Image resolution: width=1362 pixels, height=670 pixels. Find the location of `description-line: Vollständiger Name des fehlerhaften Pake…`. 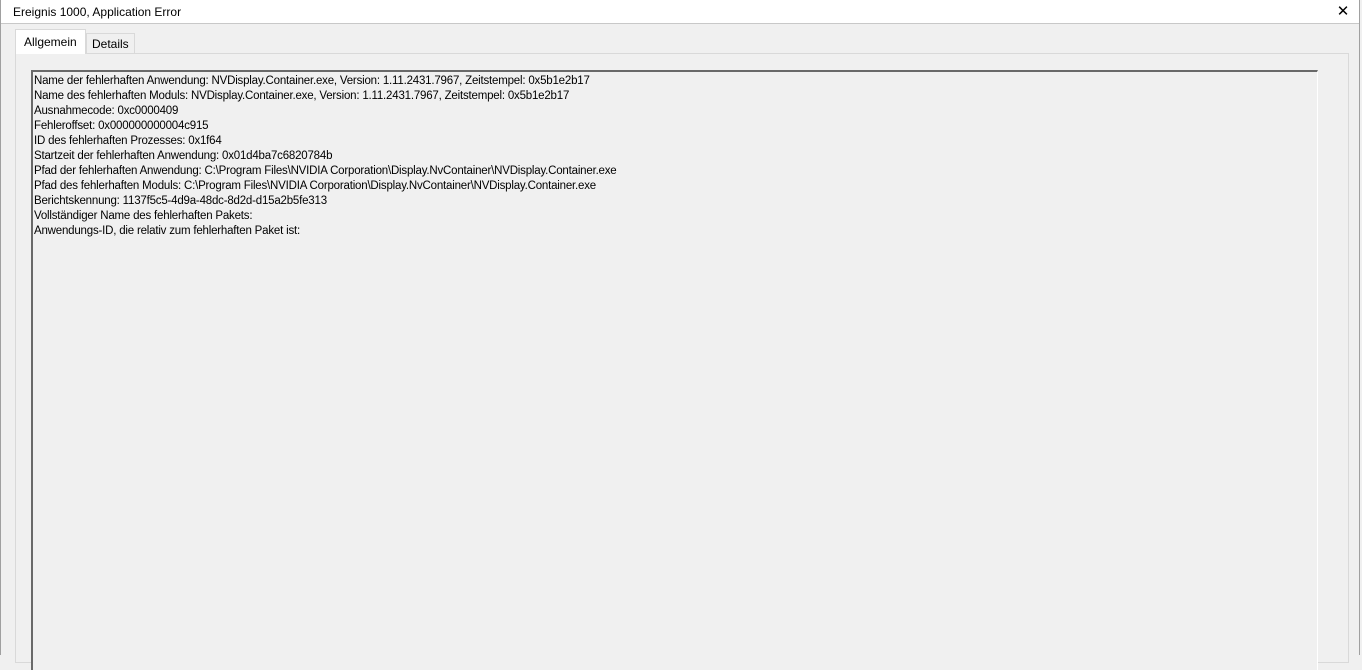

description-line: Vollständiger Name des fehlerhaften Pake… is located at coordinates (143, 216).